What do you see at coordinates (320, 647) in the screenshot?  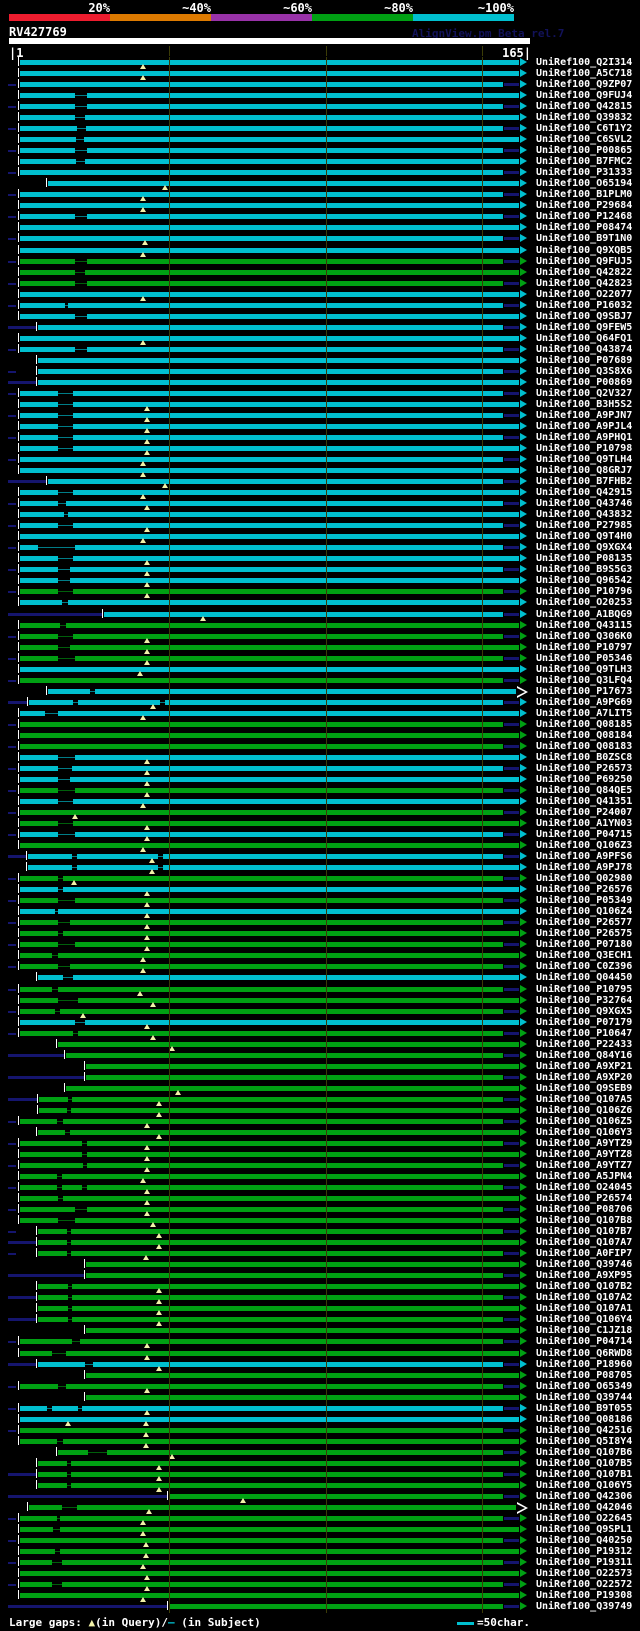 I see `alignment-row: UniRef100_P10797` at bounding box center [320, 647].